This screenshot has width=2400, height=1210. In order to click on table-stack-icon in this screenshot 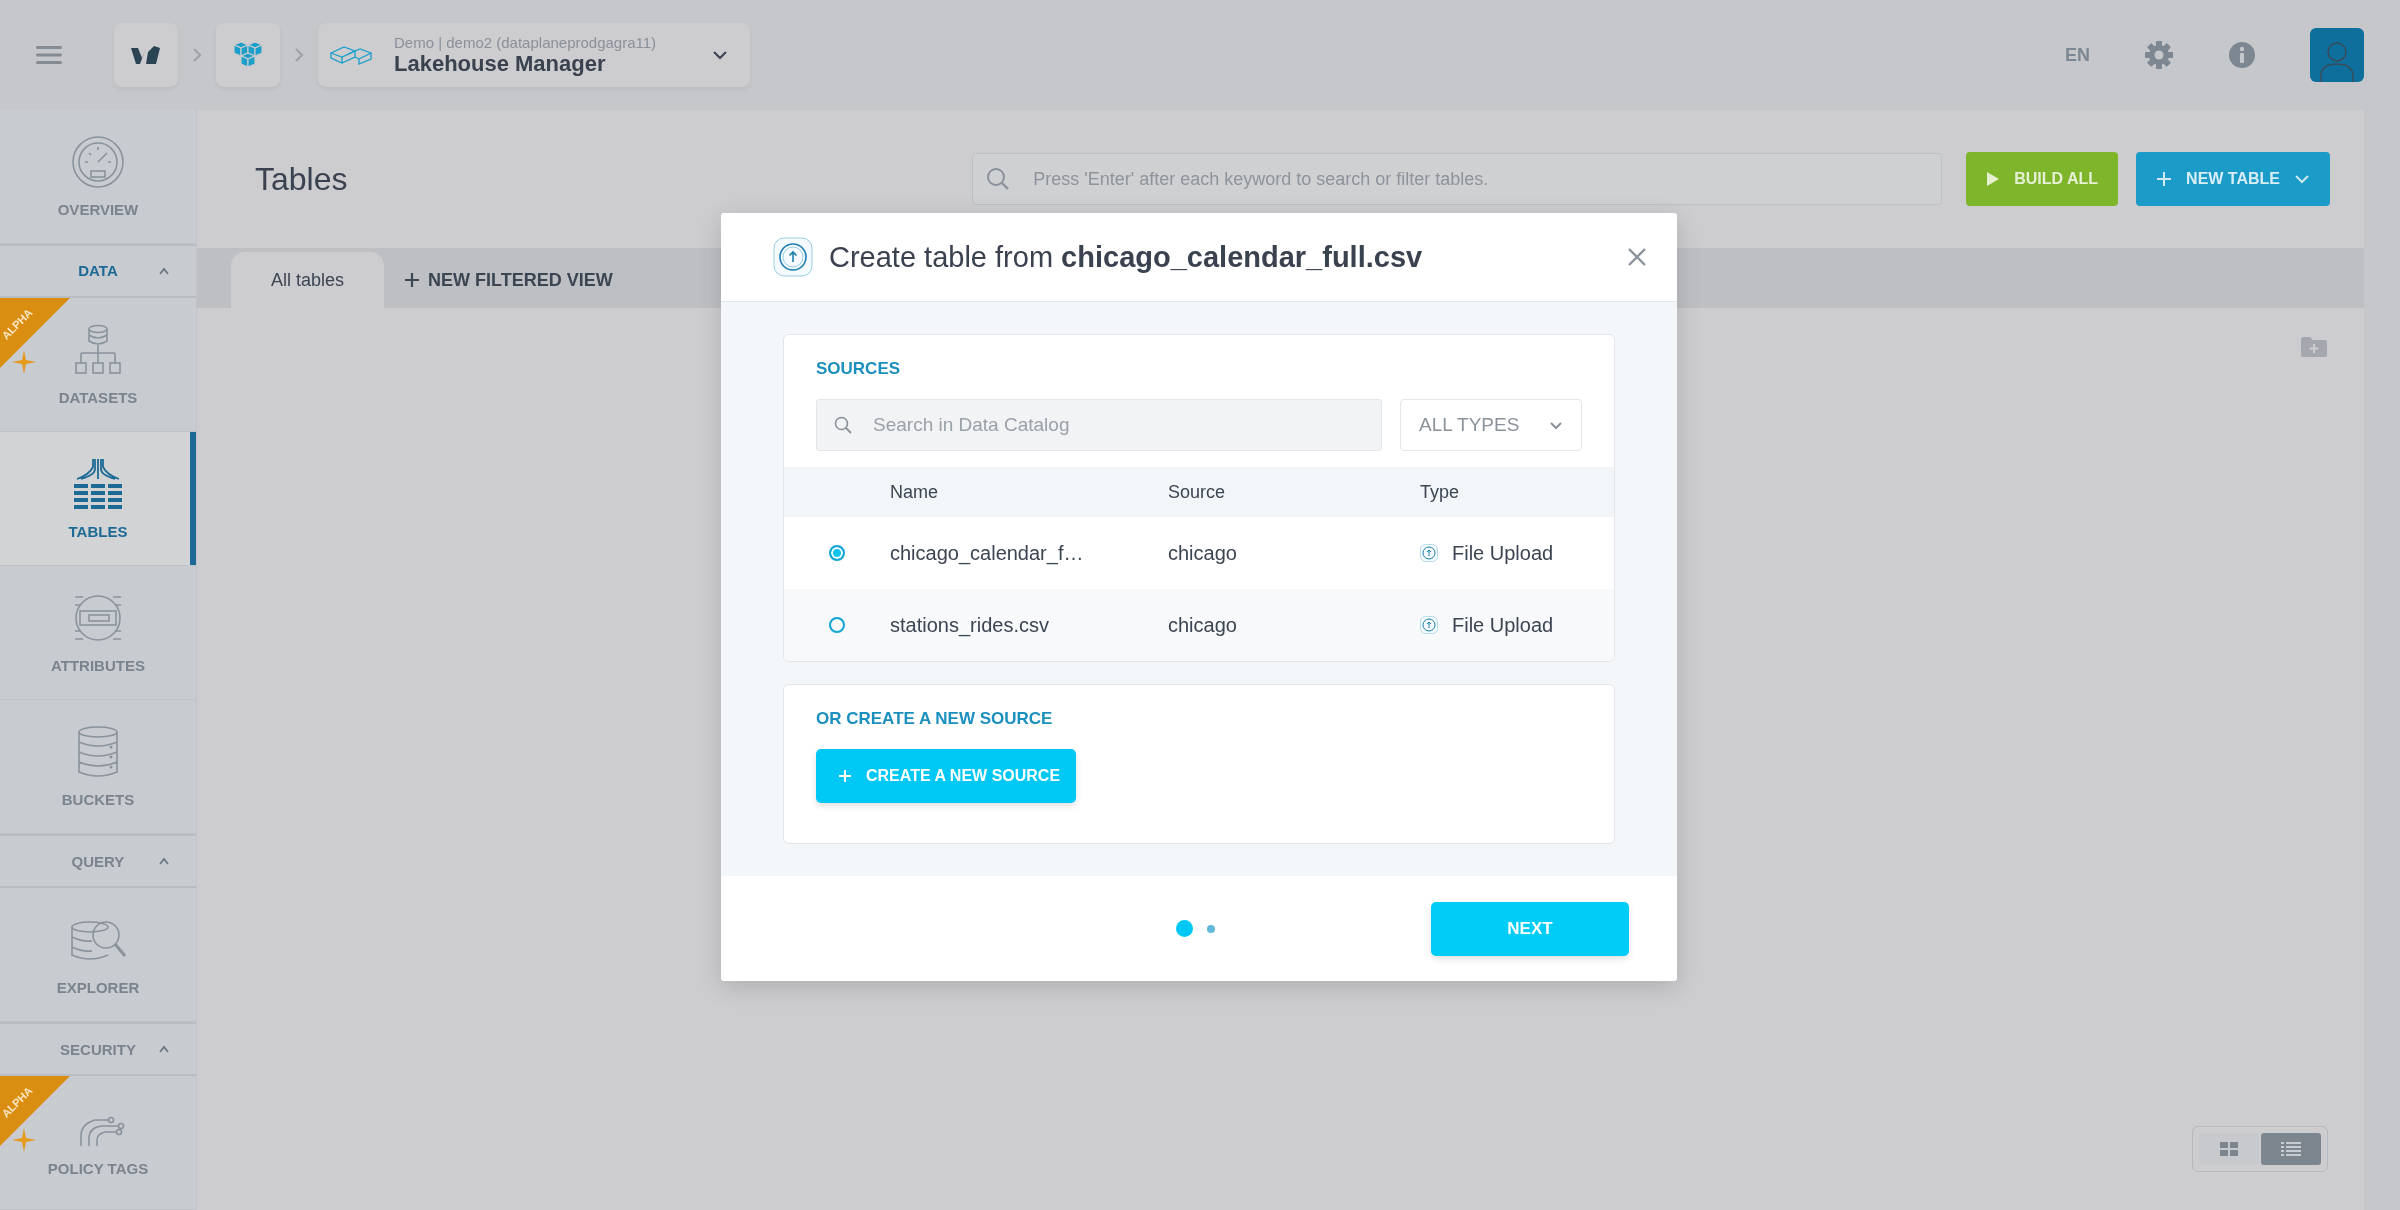, I will do `click(98, 484)`.